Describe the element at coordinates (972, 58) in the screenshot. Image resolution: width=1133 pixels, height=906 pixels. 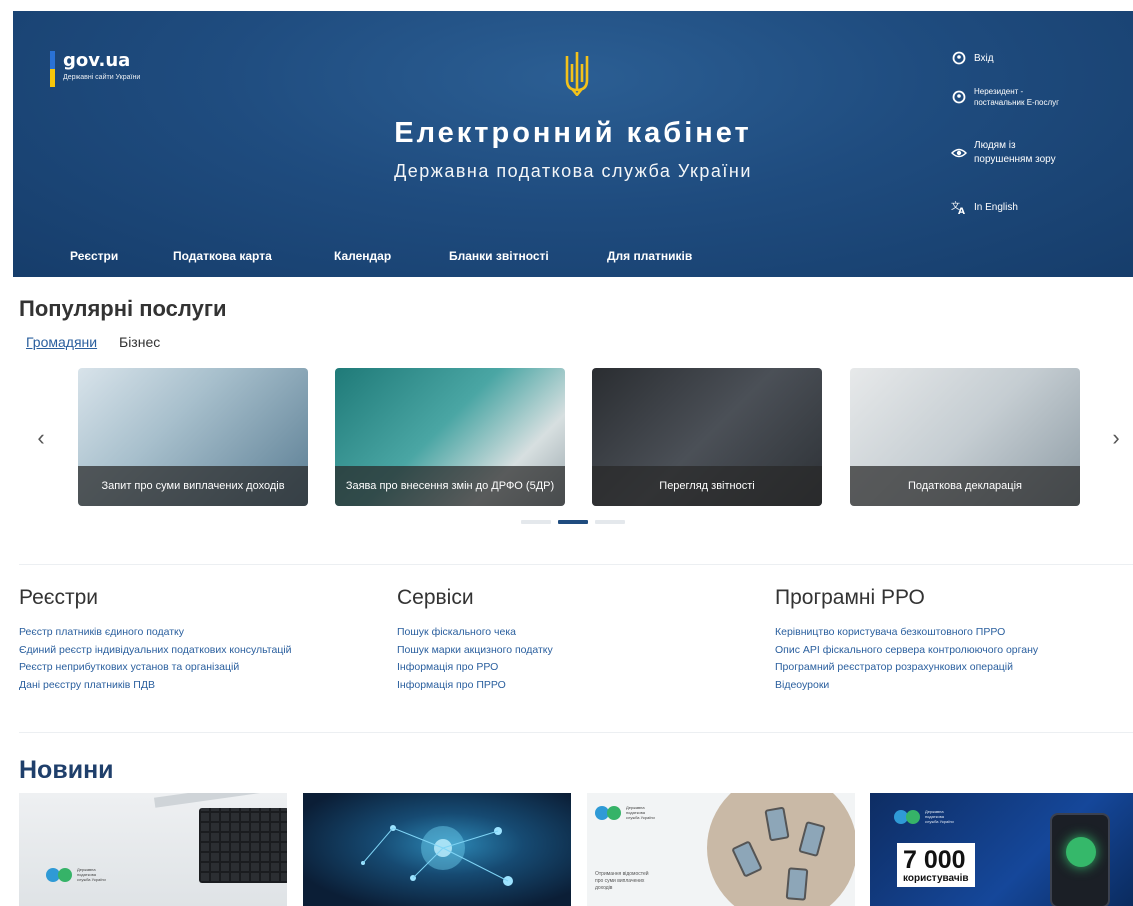
I see `login-link: Вхід` at that location.